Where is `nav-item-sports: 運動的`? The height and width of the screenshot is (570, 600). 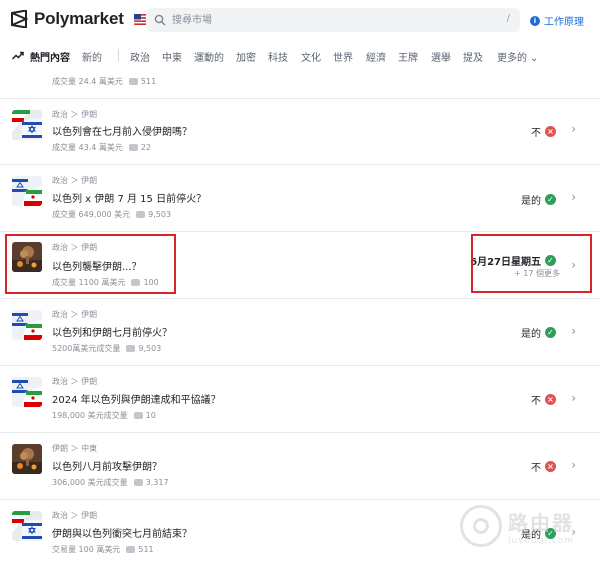
nav-item-sports: 運動的 is located at coordinates (209, 56).